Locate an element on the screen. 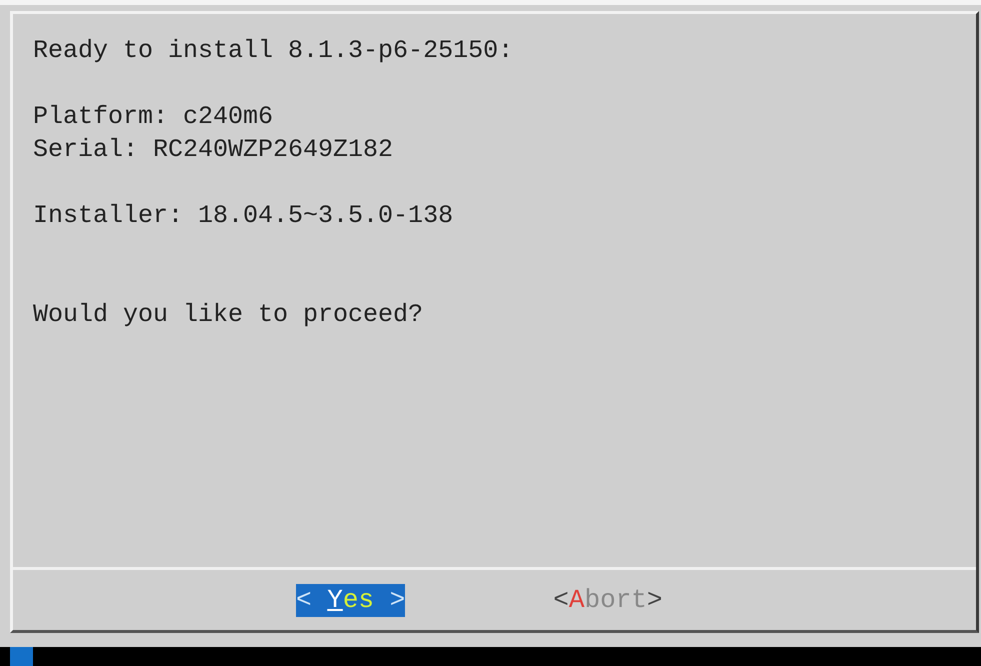 The height and width of the screenshot is (666, 981). message-line: Would you like to proceed? is located at coordinates (228, 315).